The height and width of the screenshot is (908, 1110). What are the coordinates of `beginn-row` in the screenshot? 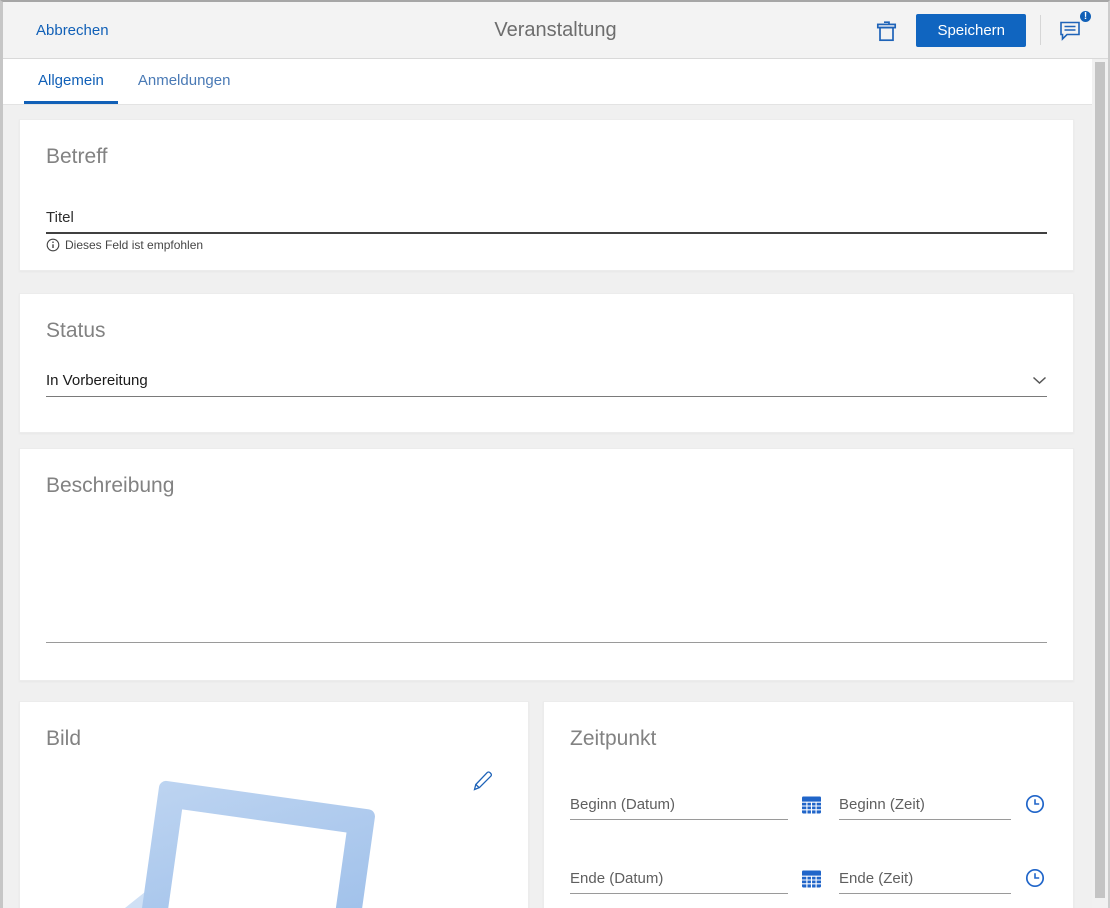 It's located at (808, 806).